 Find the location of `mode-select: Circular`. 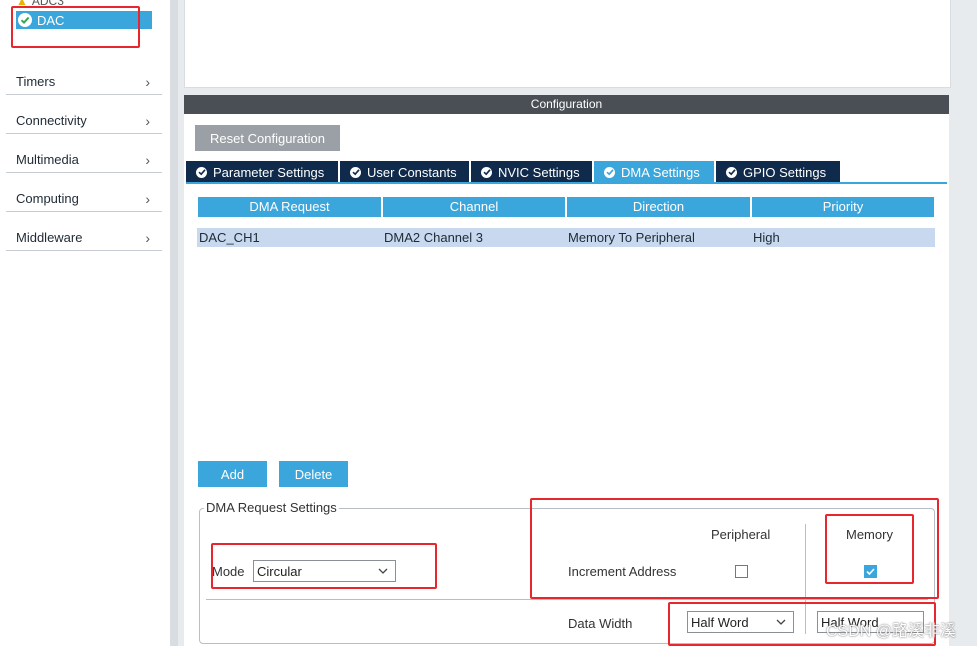

mode-select: Circular is located at coordinates (324, 571).